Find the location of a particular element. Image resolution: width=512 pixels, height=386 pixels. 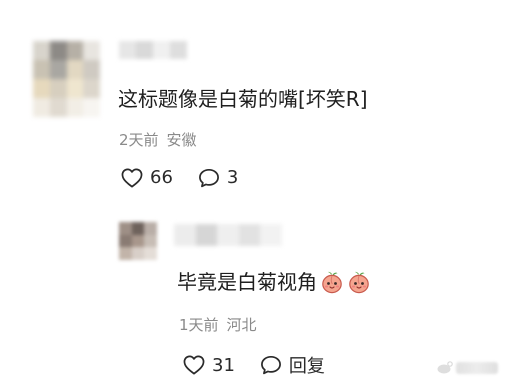

reply-count: 3 is located at coordinates (232, 177).